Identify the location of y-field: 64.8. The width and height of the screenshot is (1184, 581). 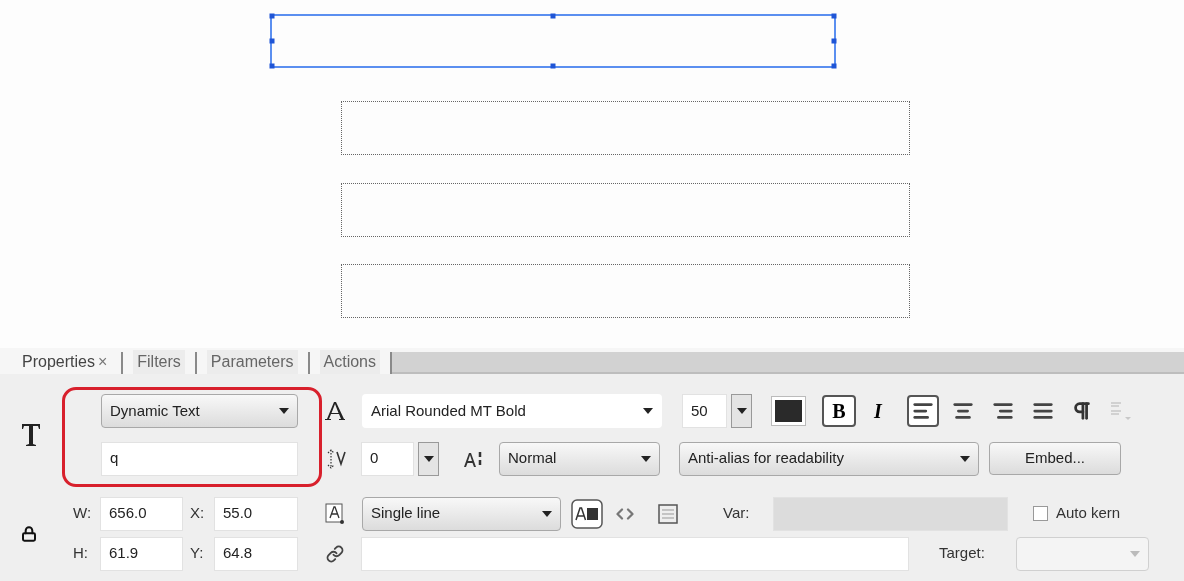
(256, 553).